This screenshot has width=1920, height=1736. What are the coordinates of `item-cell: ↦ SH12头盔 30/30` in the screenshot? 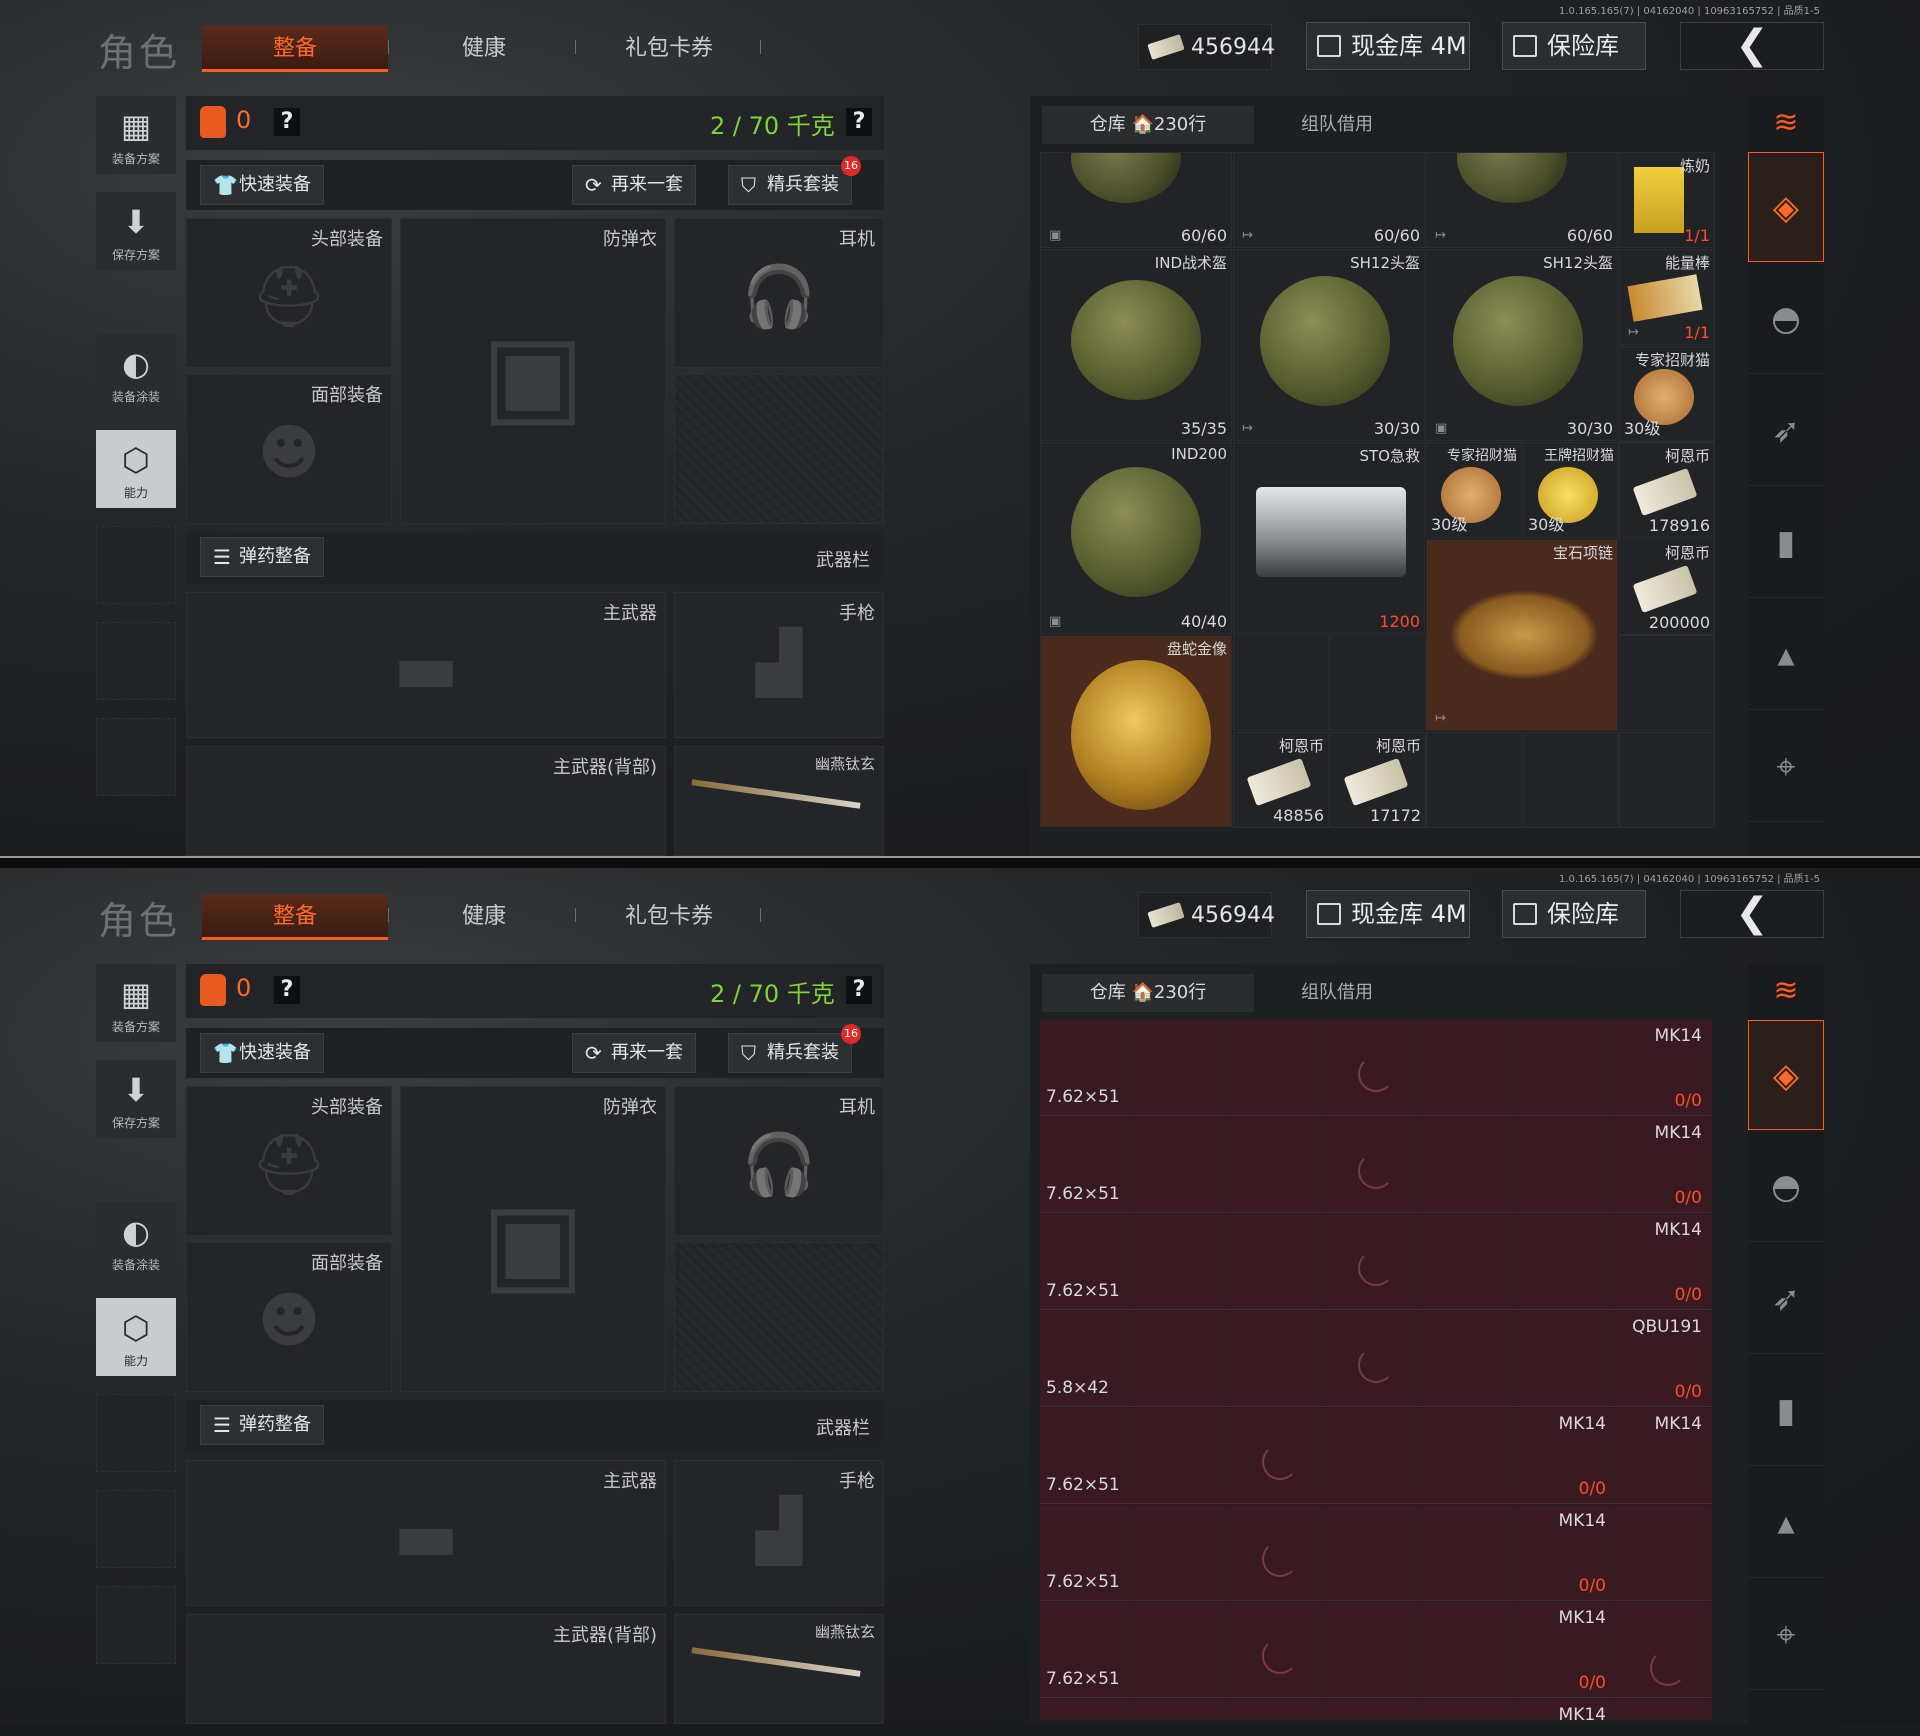 It's located at (1329, 345).